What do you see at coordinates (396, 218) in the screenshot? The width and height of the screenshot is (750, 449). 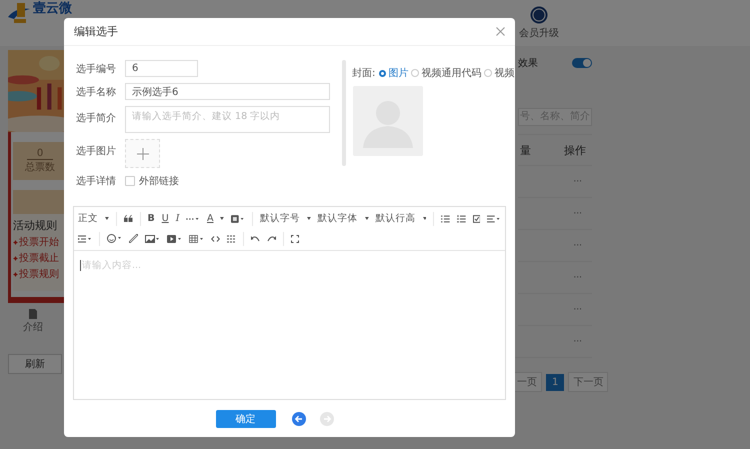 I see `line-height-dropdown: 默认行高` at bounding box center [396, 218].